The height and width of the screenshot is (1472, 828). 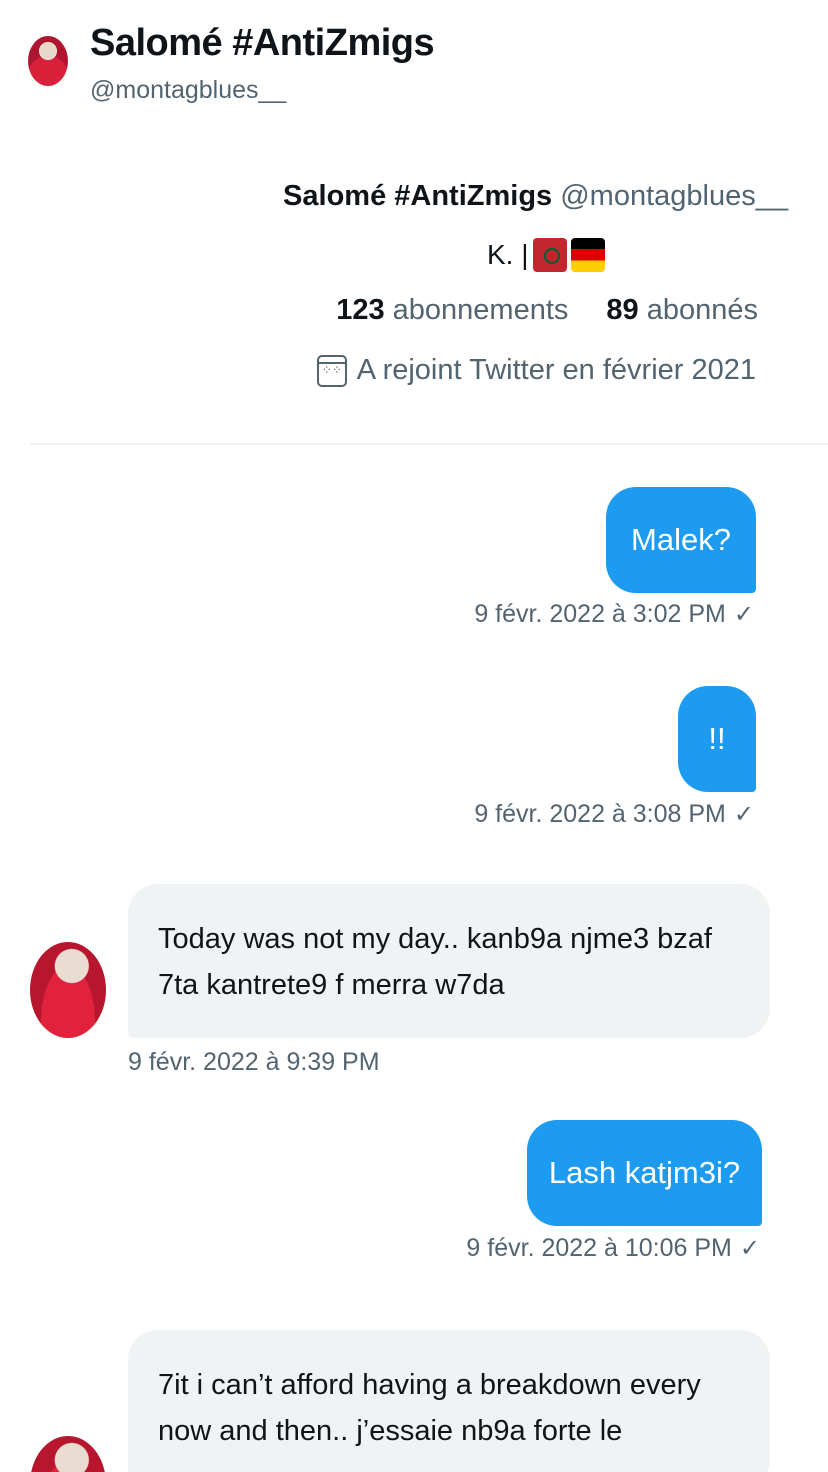 I want to click on following-label: abonnements, so click(x=480, y=310).